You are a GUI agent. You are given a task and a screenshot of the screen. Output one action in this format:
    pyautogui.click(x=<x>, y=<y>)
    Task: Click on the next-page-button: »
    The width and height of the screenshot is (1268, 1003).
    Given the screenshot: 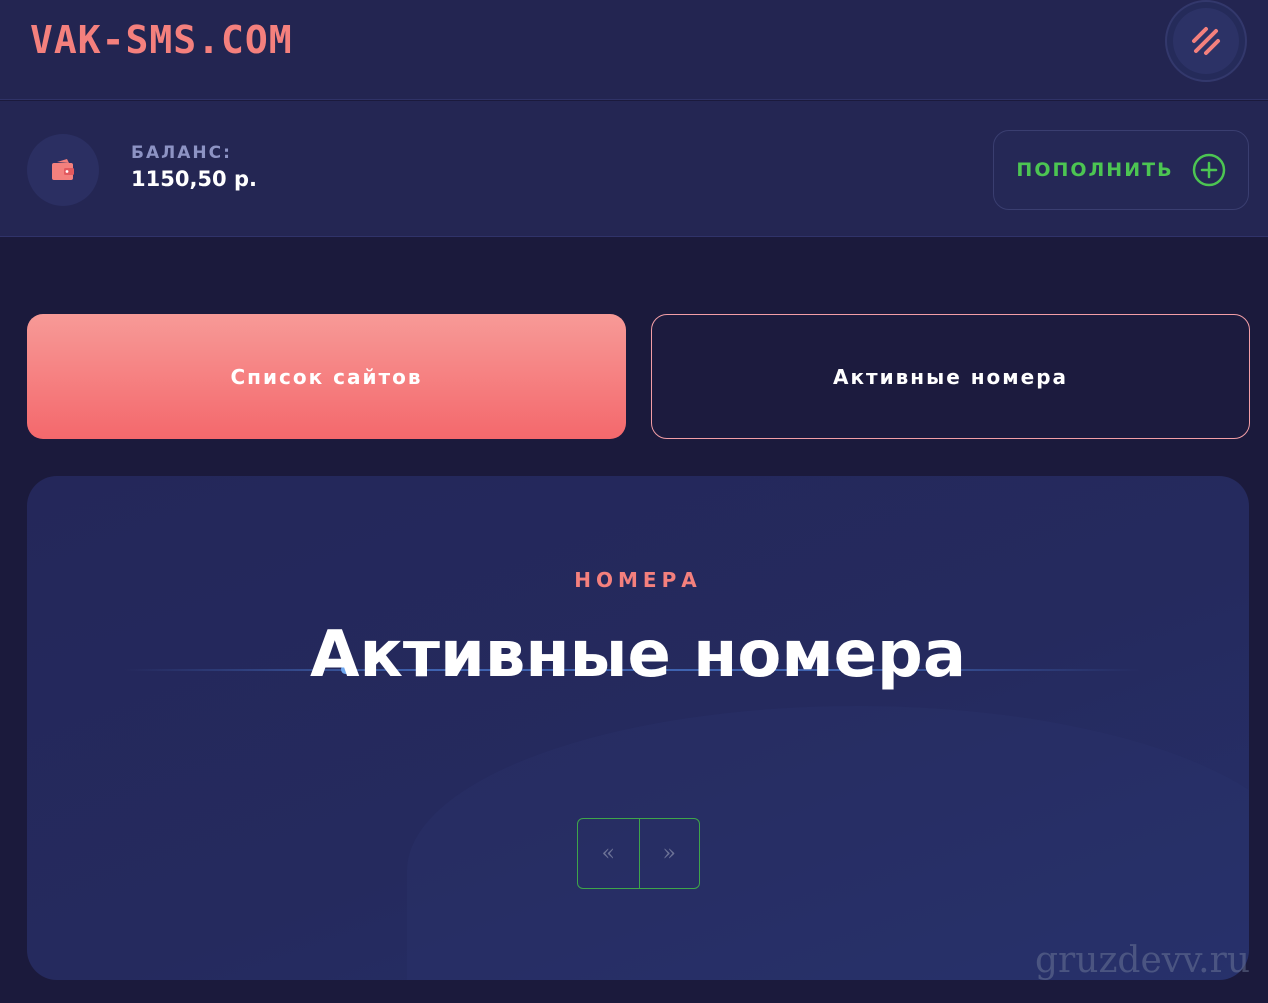 What is the action you would take?
    pyautogui.click(x=669, y=853)
    